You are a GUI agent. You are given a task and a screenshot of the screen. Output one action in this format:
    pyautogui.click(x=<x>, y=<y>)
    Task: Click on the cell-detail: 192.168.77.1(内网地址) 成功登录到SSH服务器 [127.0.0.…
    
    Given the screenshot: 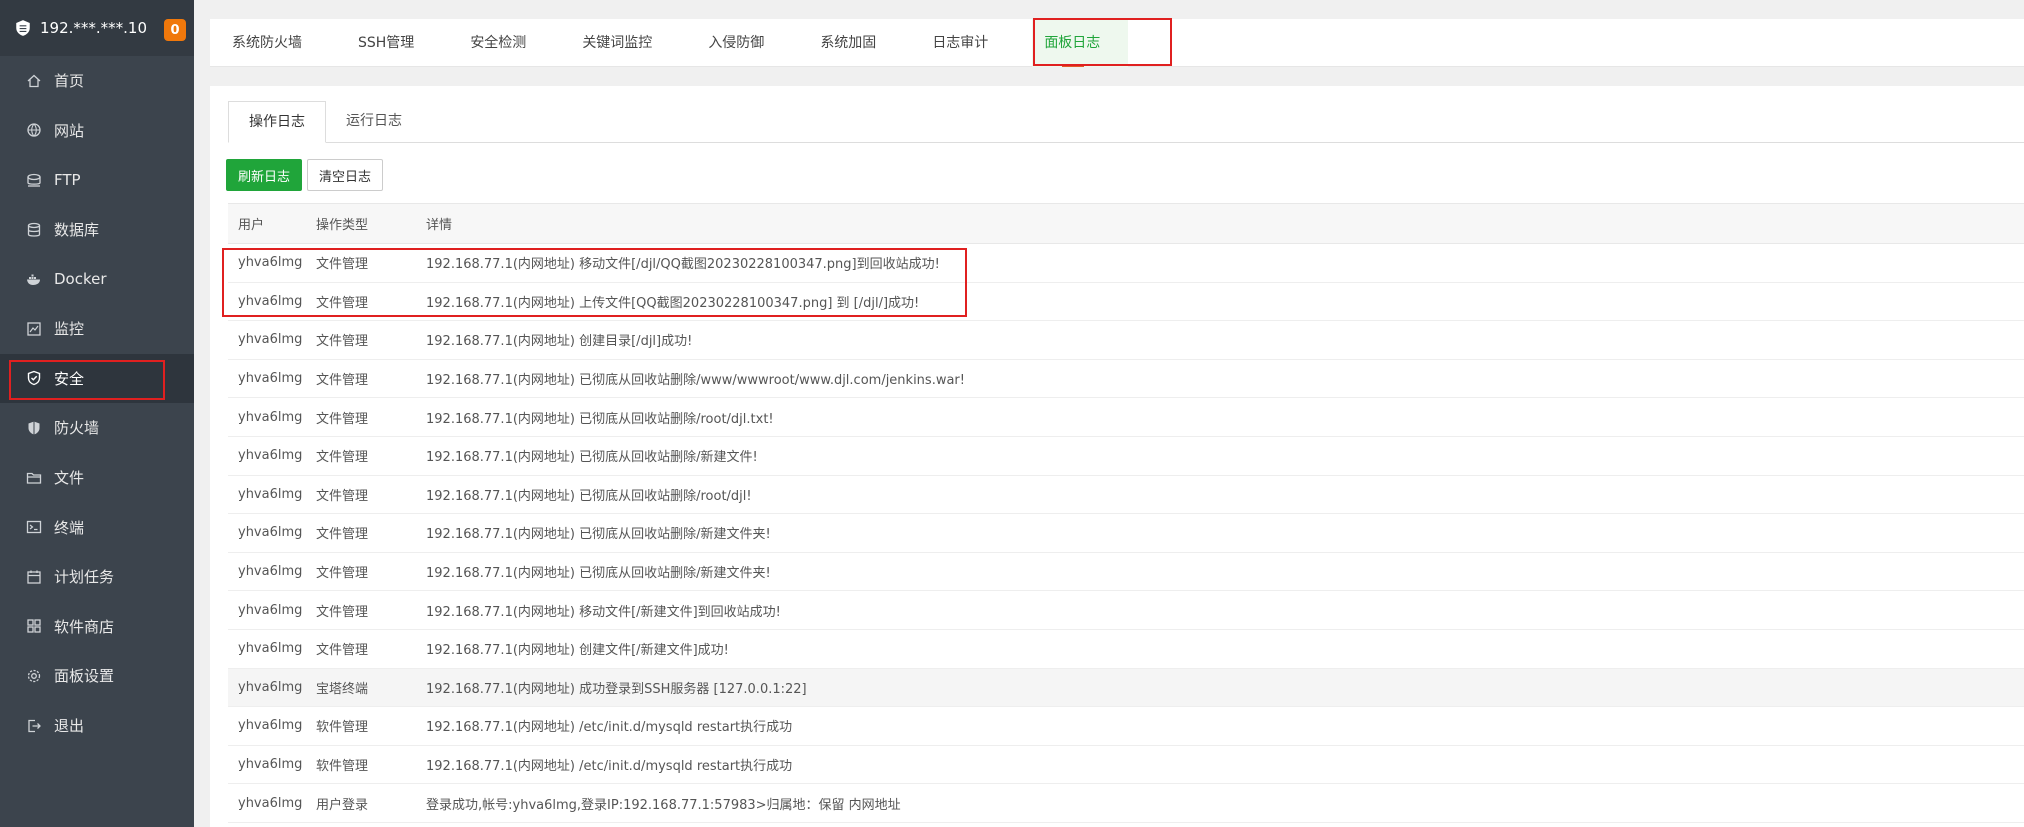 What is the action you would take?
    pyautogui.click(x=1220, y=688)
    